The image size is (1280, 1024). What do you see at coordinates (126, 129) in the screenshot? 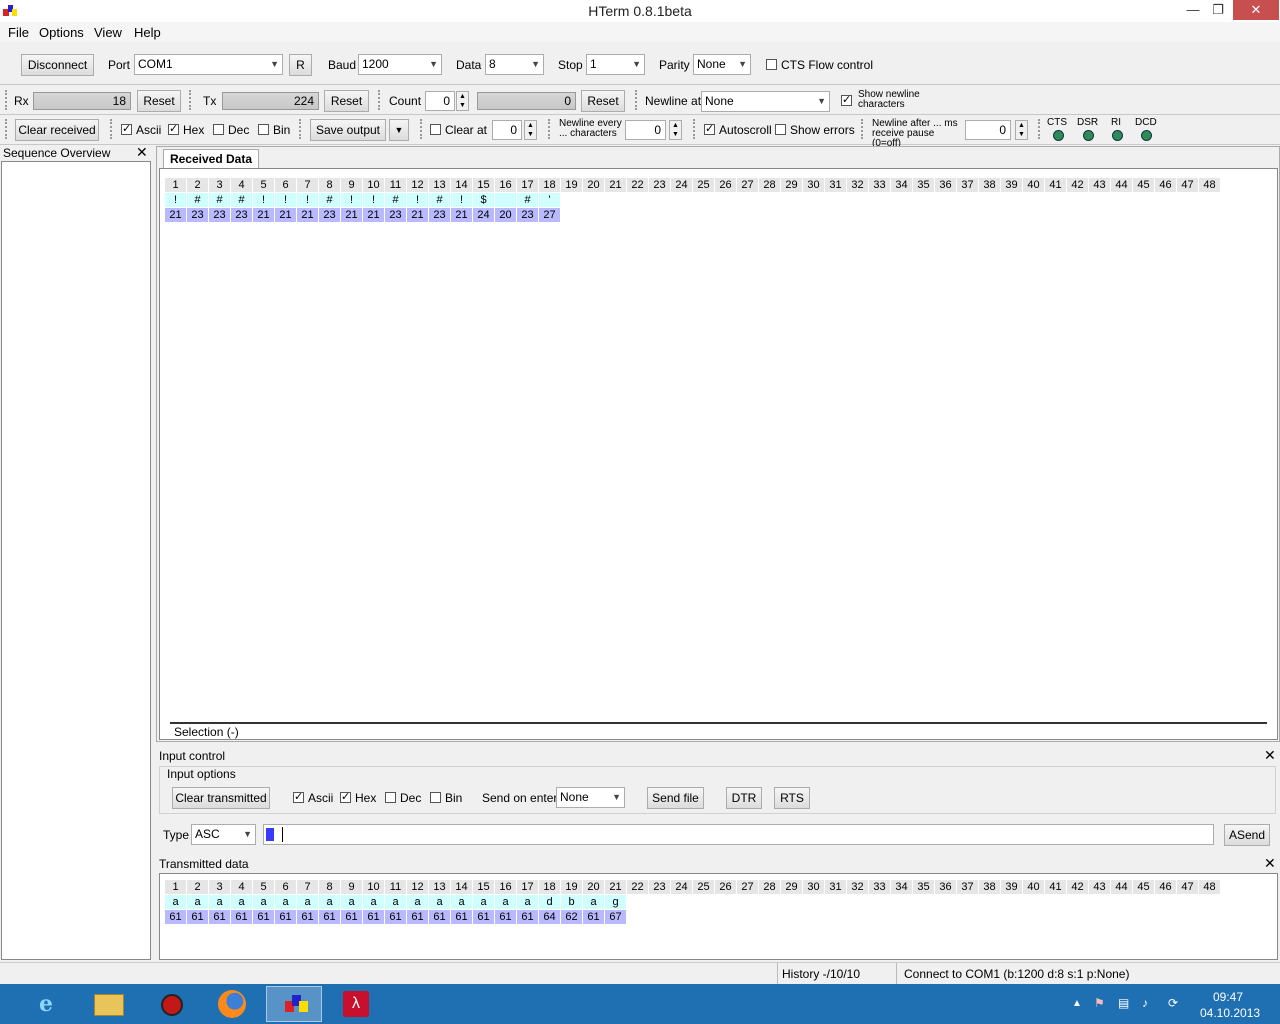
I see `rx-ascii-checkbox: ✓` at bounding box center [126, 129].